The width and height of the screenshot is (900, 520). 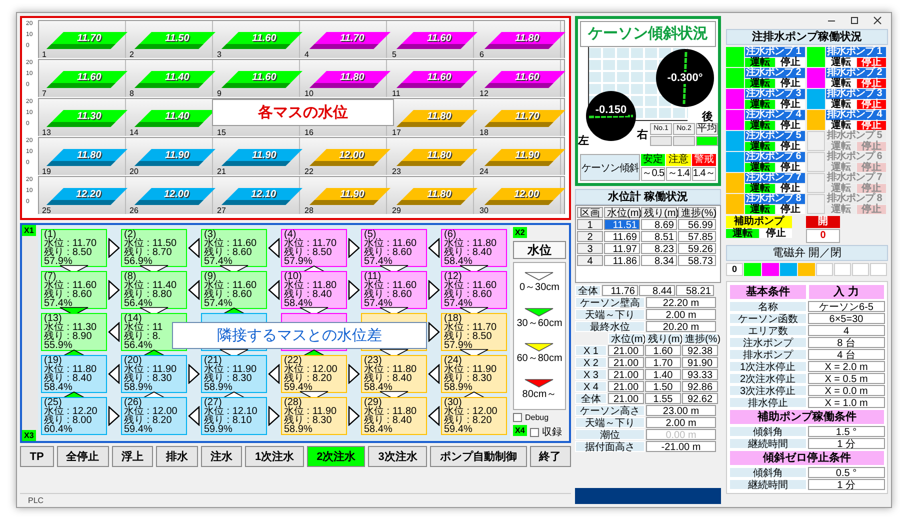 I want to click on progress-text: 56.4%, so click(x=139, y=303).